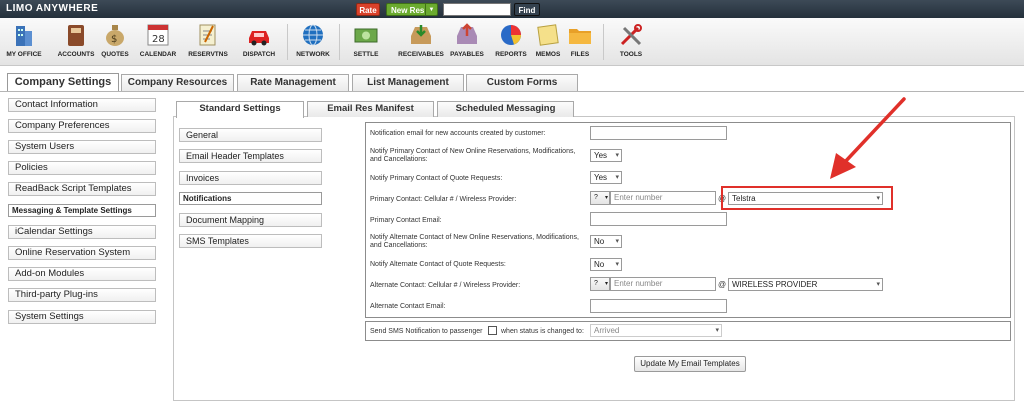 This screenshot has width=1024, height=419. What do you see at coordinates (250, 178) in the screenshot?
I see `subnav-invoices: Invoices` at bounding box center [250, 178].